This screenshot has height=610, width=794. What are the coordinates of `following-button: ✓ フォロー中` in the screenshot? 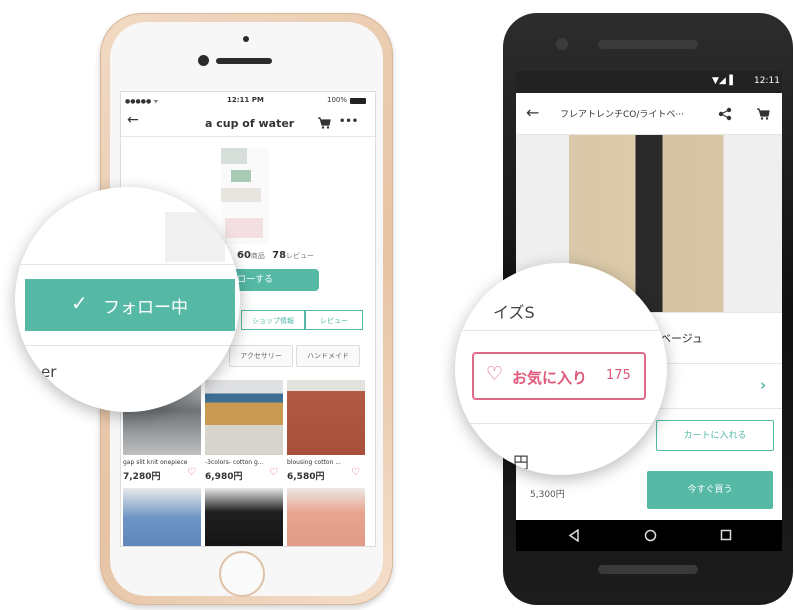 It's located at (130, 305).